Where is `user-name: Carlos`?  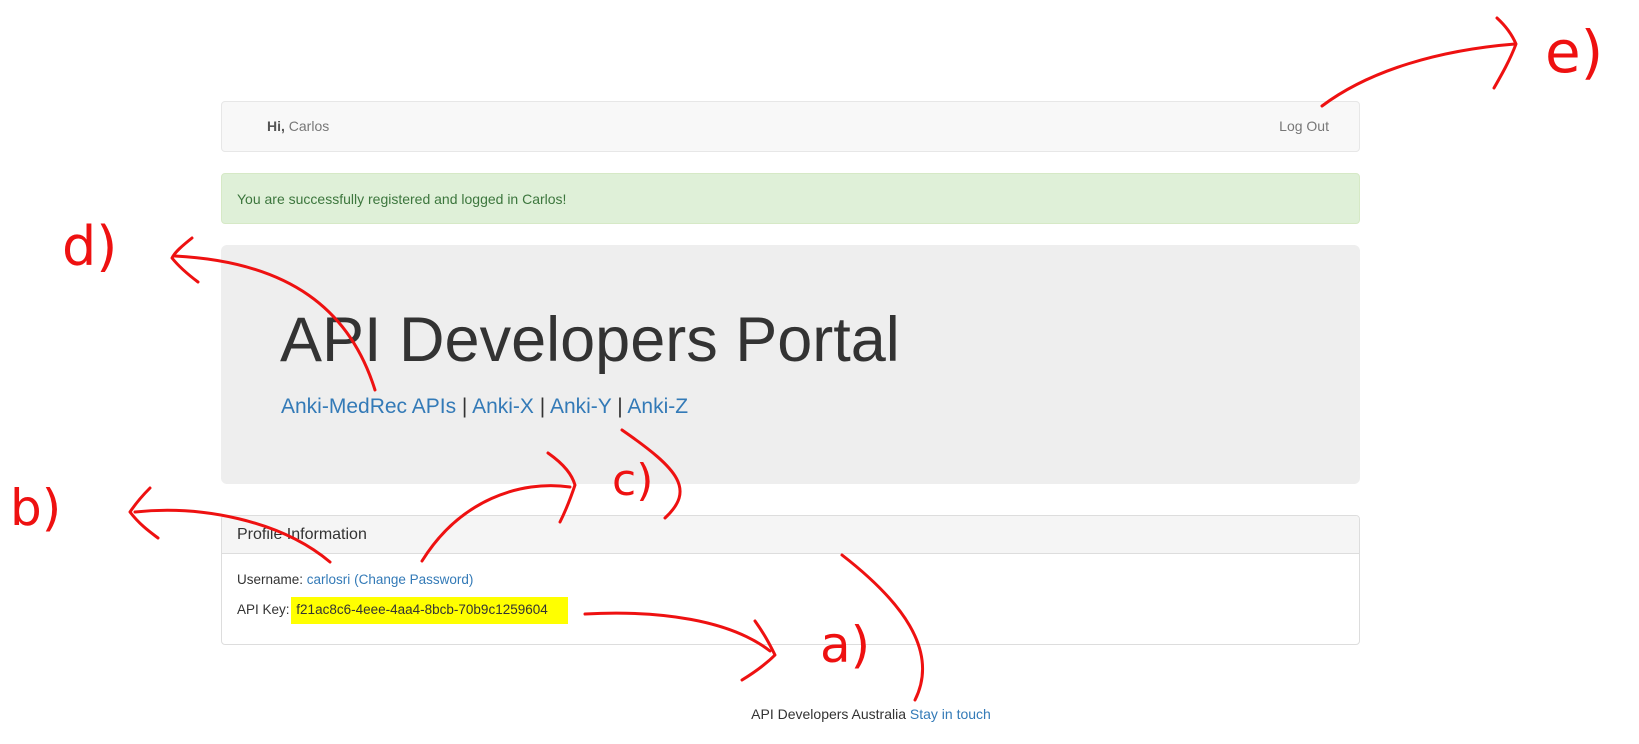 user-name: Carlos is located at coordinates (309, 126).